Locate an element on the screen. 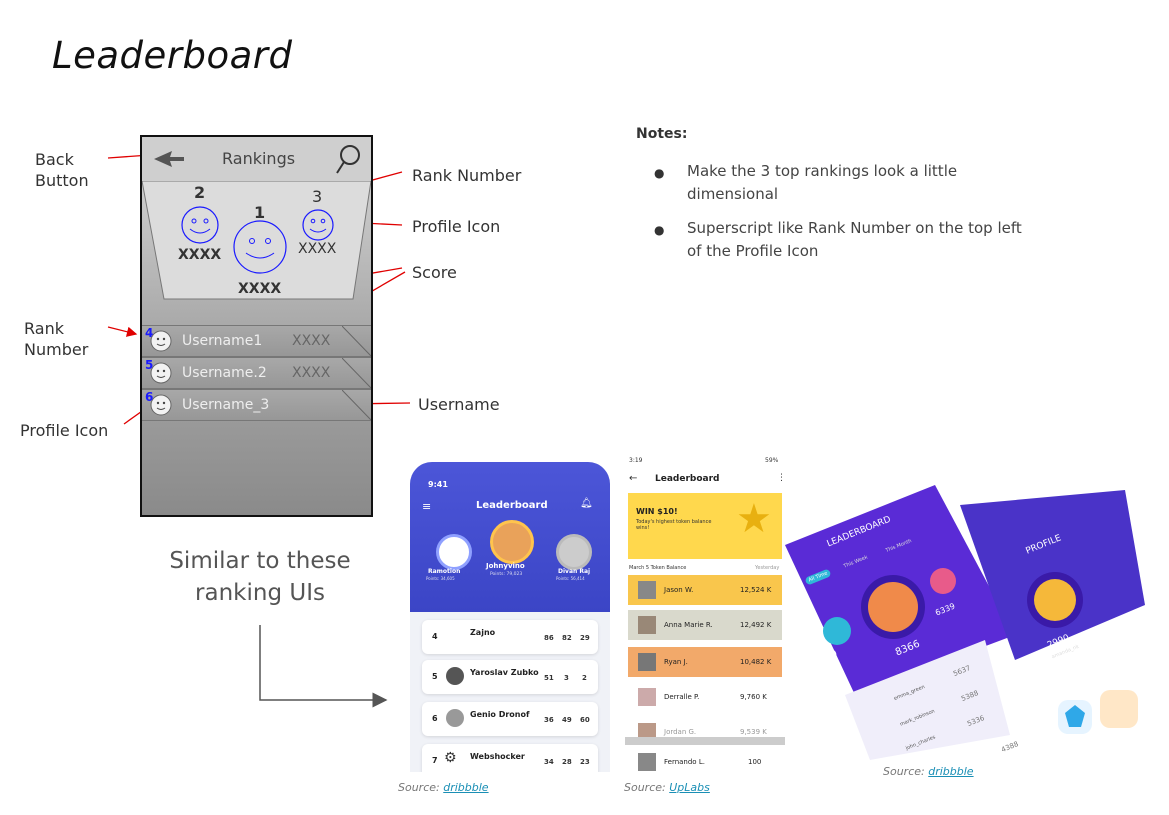 This screenshot has width=1169, height=815. gear-icon: ⚙ is located at coordinates (450, 758).